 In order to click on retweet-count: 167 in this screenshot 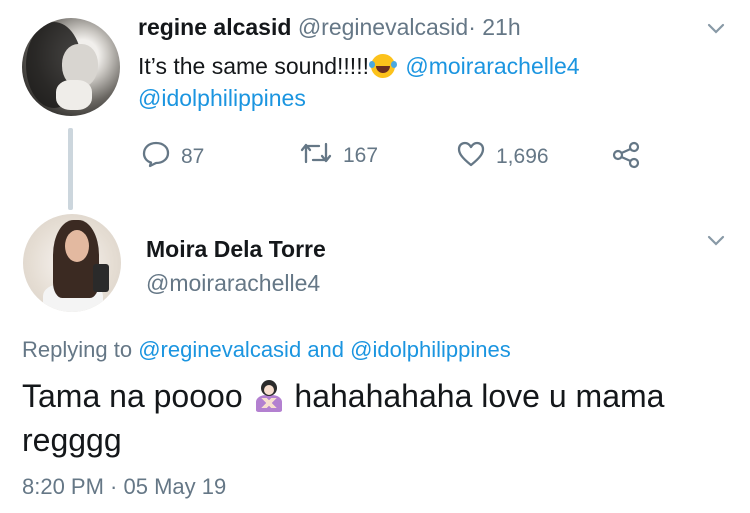, I will do `click(361, 155)`.